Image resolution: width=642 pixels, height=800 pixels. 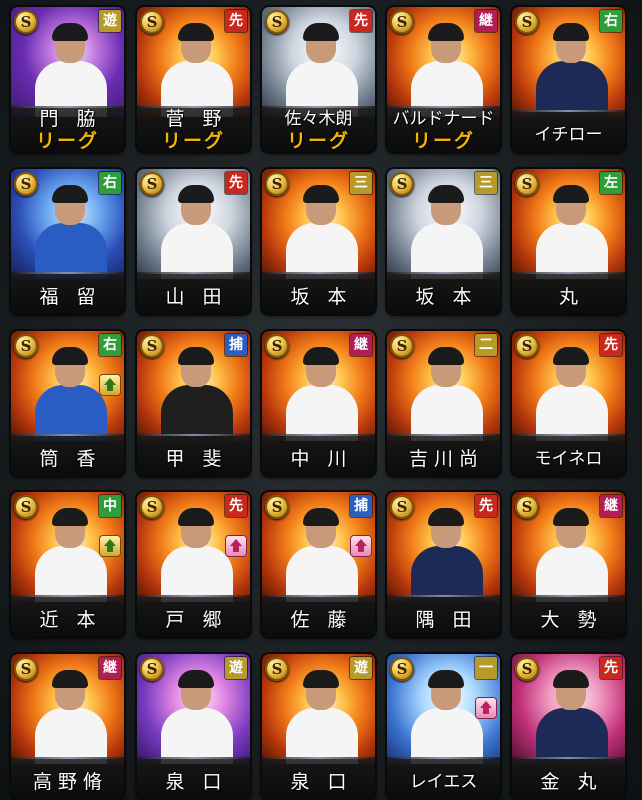 I want to click on nameplate: レイエス, so click(x=443, y=778).